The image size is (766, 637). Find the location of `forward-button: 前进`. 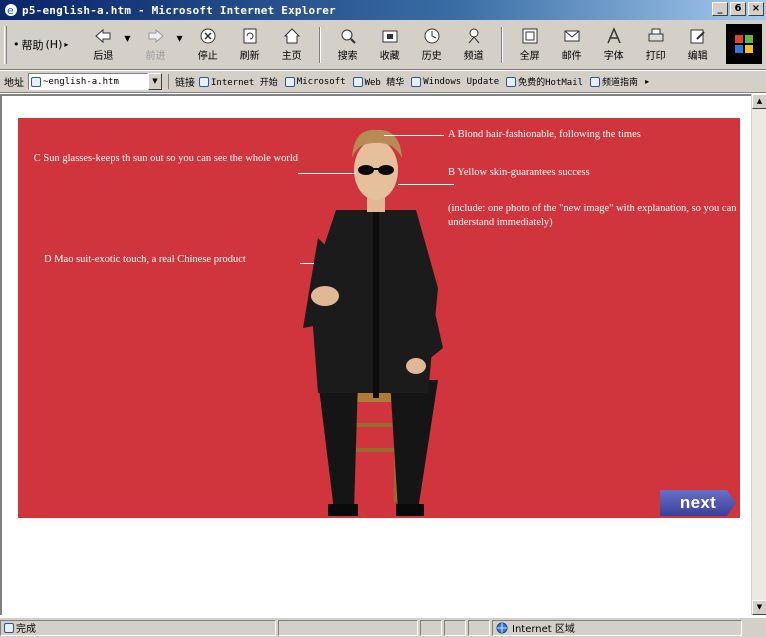

forward-button: 前进 is located at coordinates (156, 44).